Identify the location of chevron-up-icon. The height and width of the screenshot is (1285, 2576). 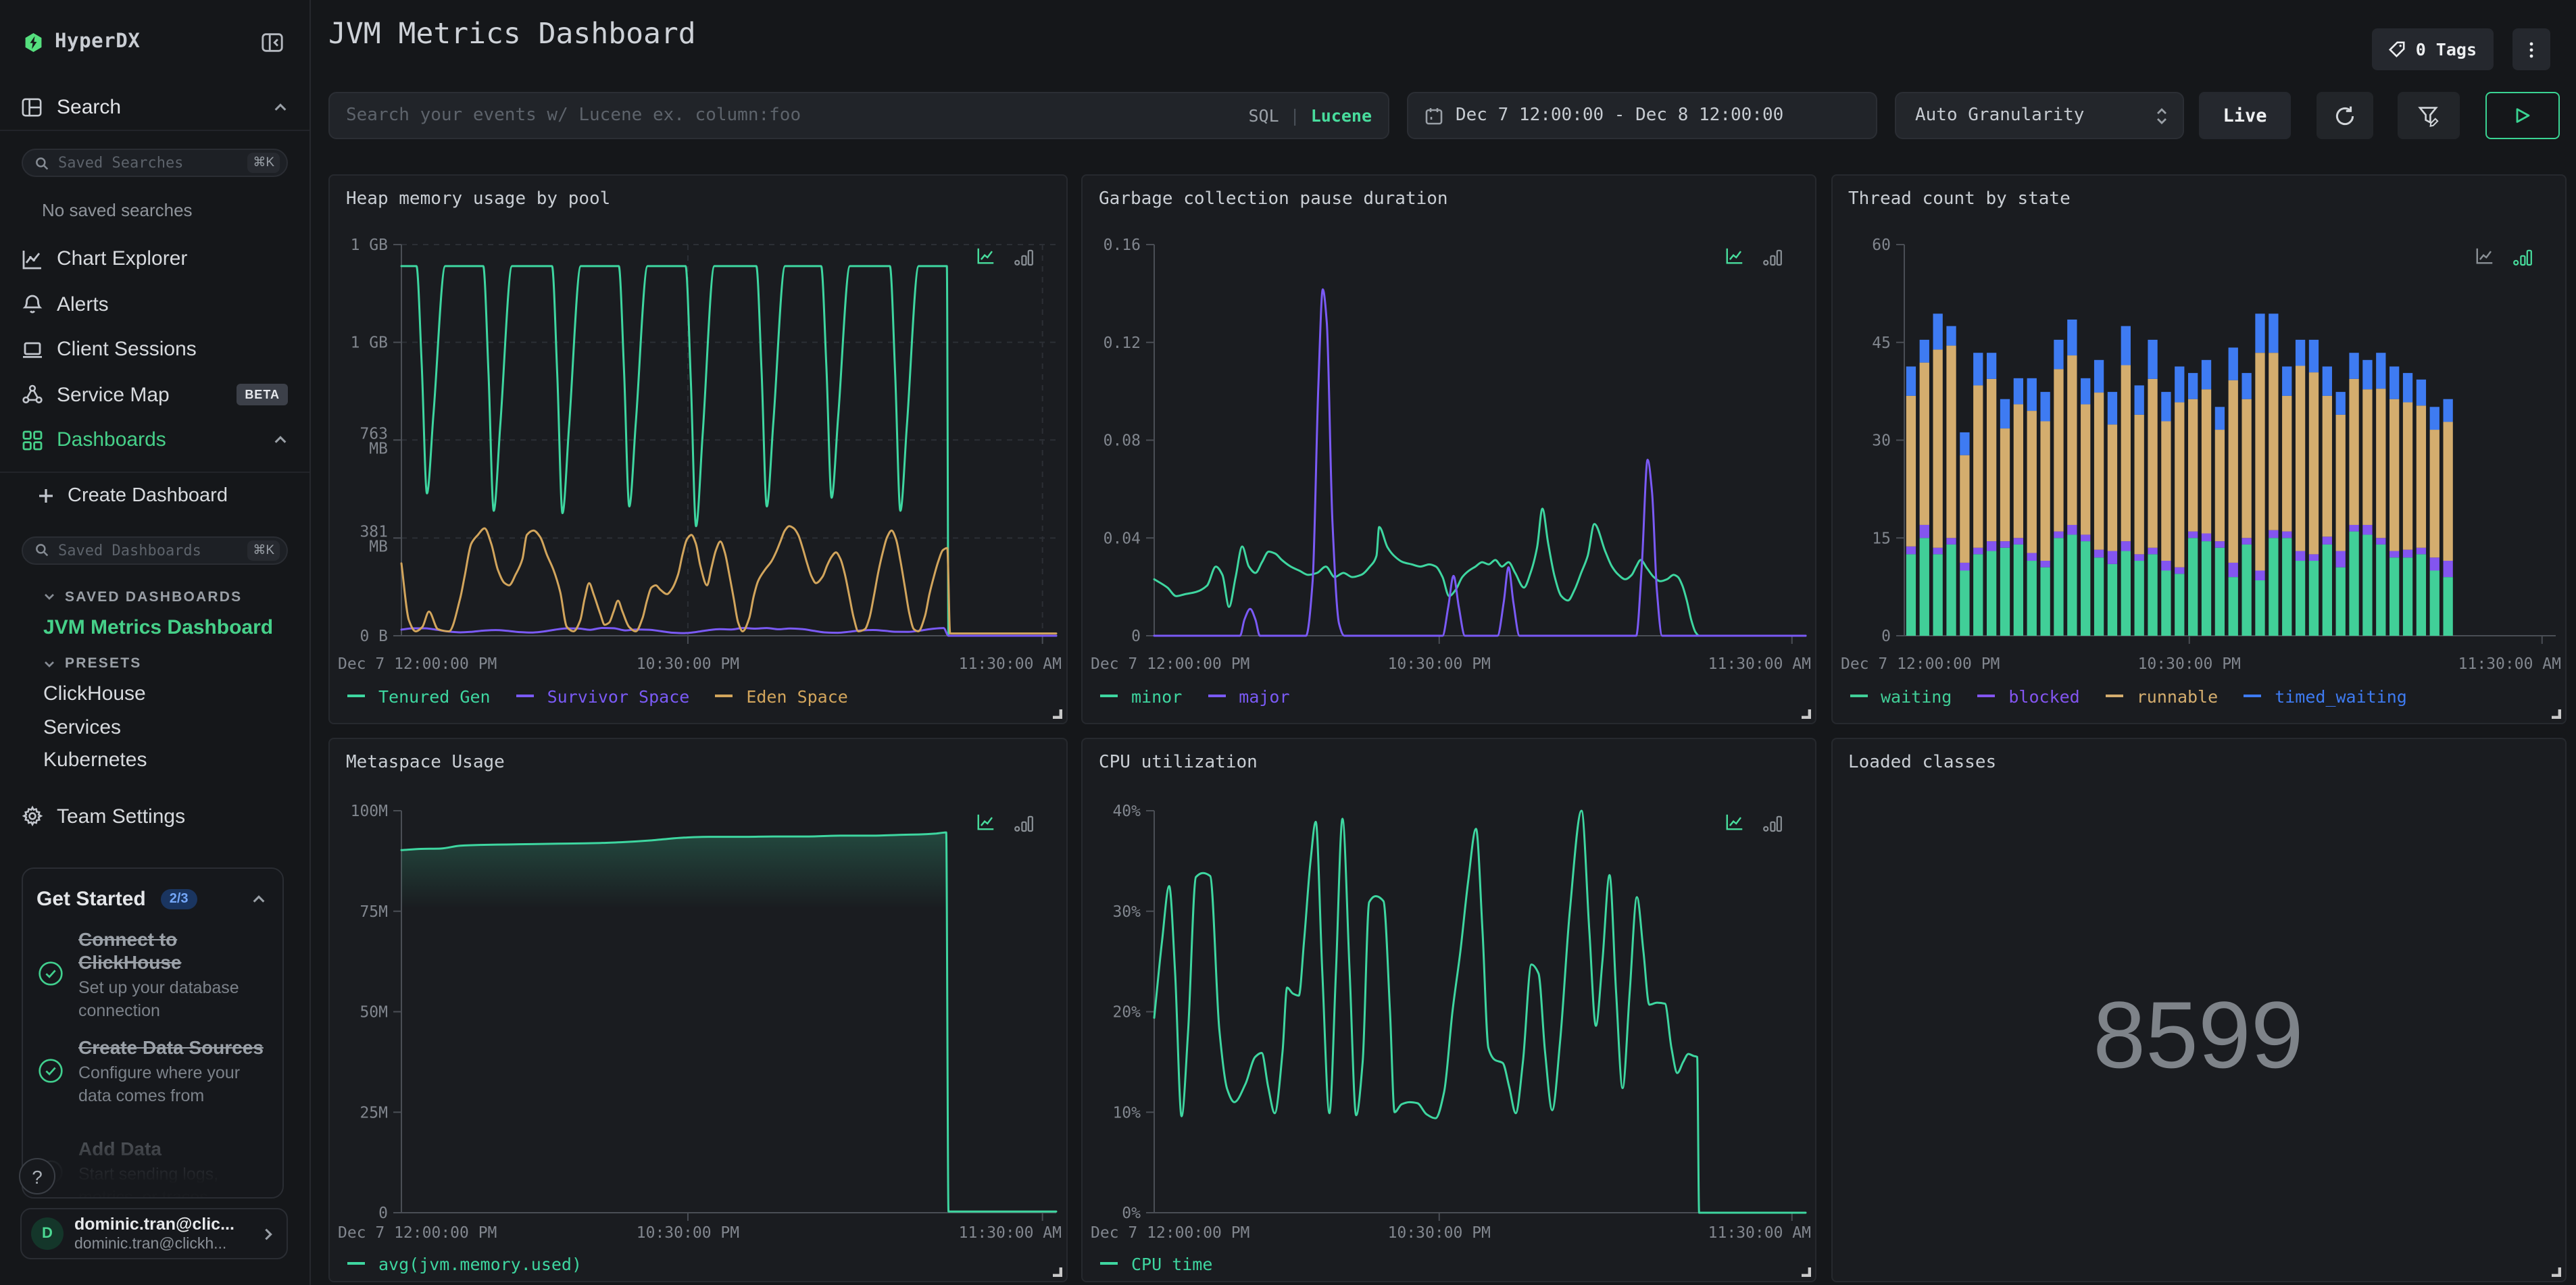
(259, 900).